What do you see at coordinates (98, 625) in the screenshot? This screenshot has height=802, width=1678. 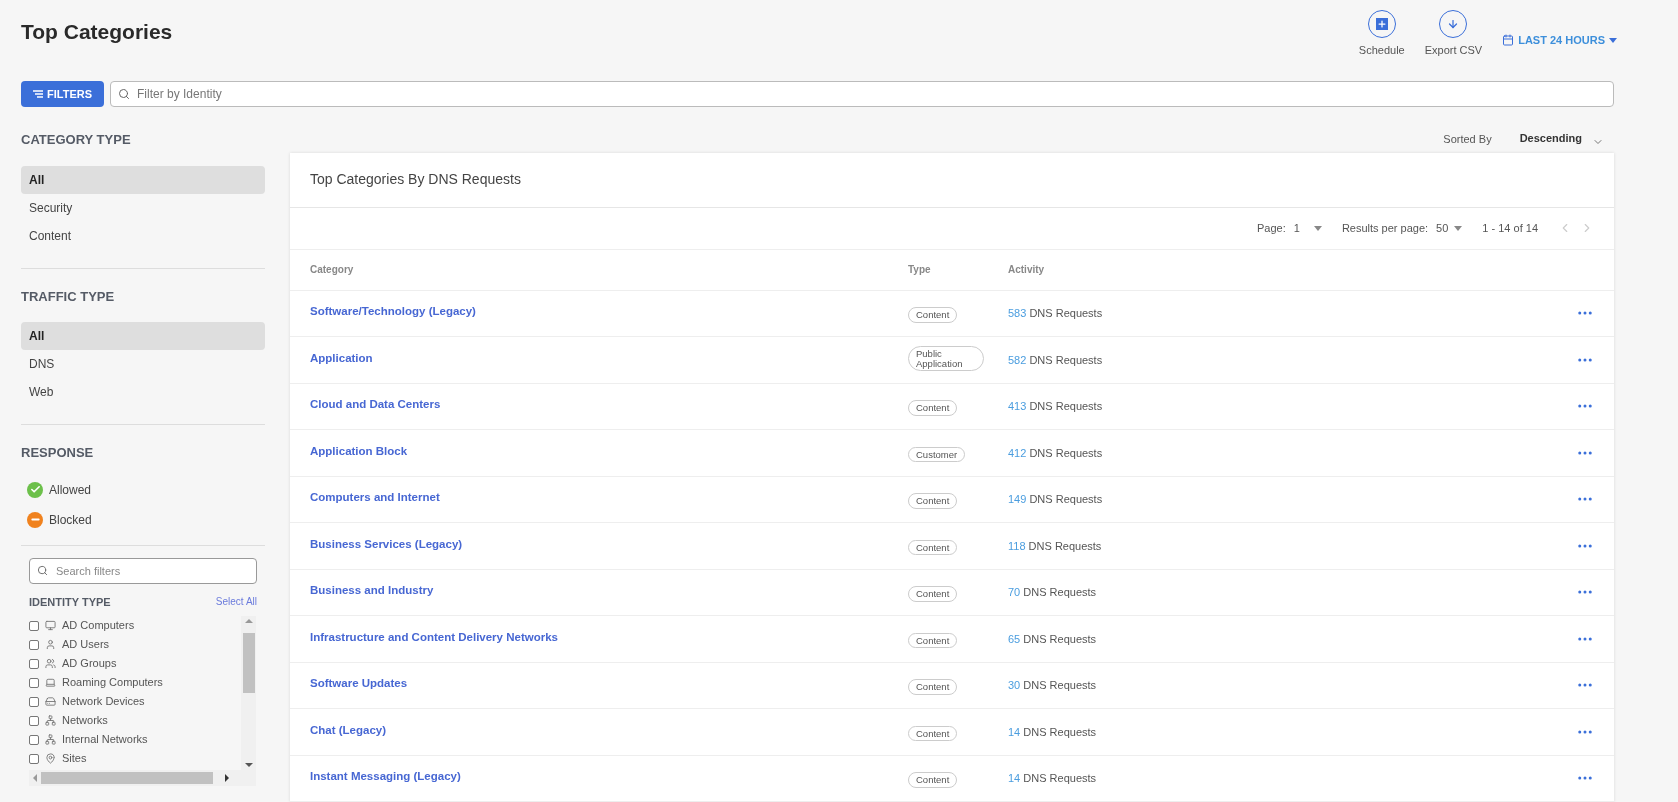 I see `identity-type-label: AD Computers` at bounding box center [98, 625].